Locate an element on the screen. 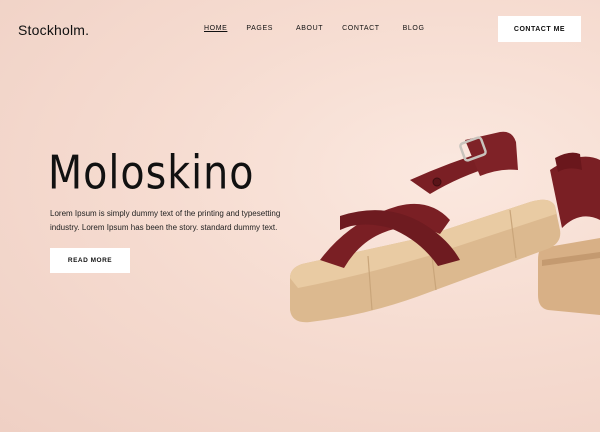  main-nav: HOME PAGES ABOUT CONTACT BLOG is located at coordinates (314, 28).